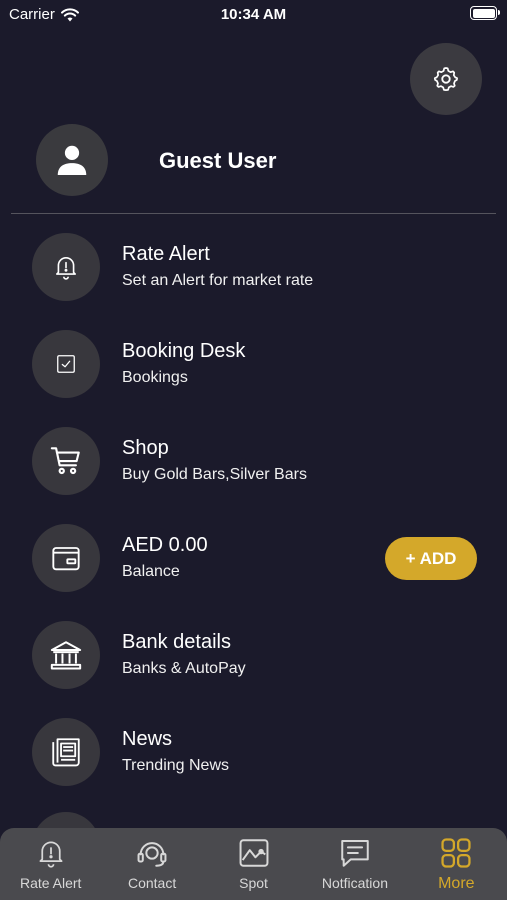  Describe the element at coordinates (151, 571) in the screenshot. I see `menu-subtitle: Balance` at that location.